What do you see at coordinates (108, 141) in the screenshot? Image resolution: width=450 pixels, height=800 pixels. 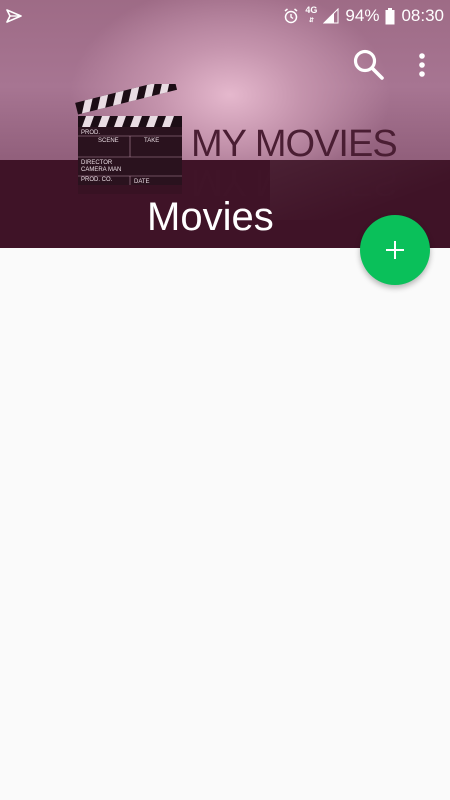 I see `clapper-scene-label: SCENE` at bounding box center [108, 141].